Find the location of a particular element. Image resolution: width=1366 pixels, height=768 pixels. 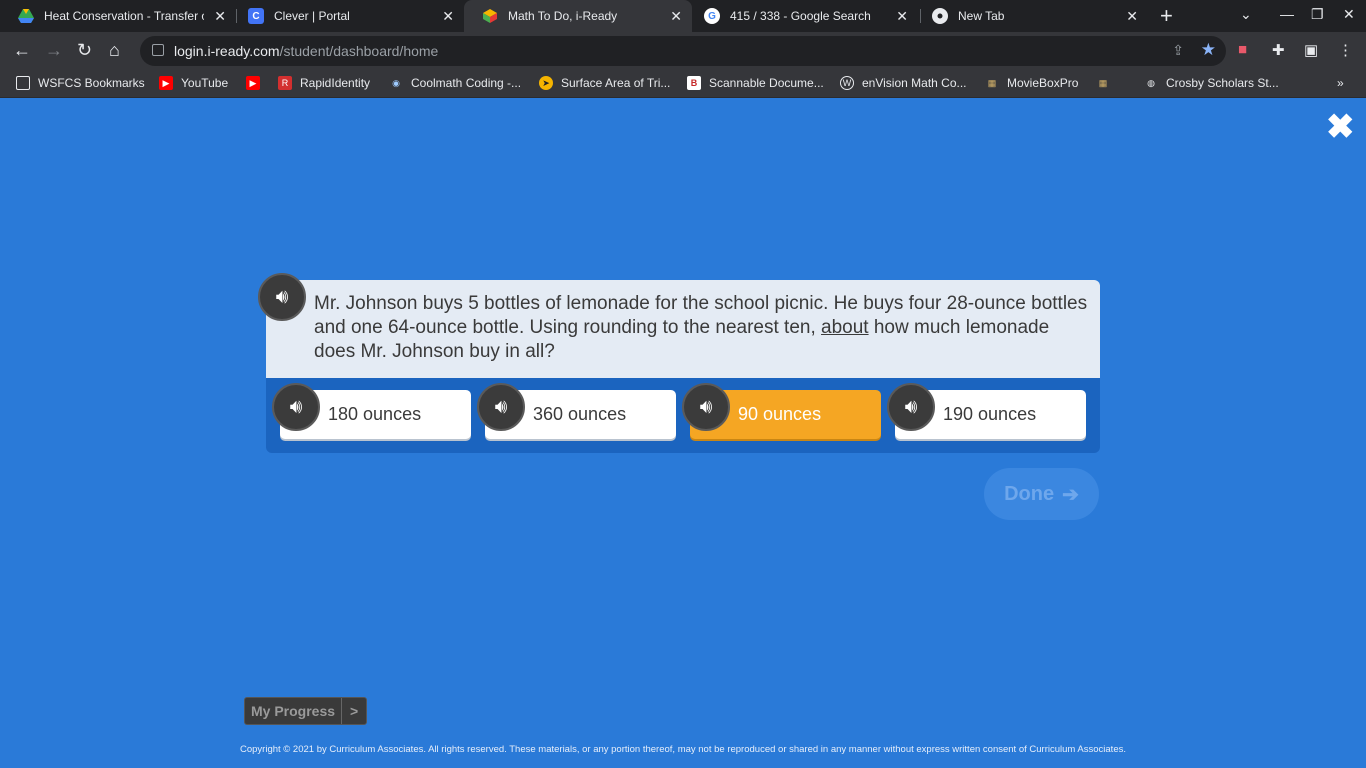

tab-clever: C Clever | Portal ✕ is located at coordinates (347, 16).